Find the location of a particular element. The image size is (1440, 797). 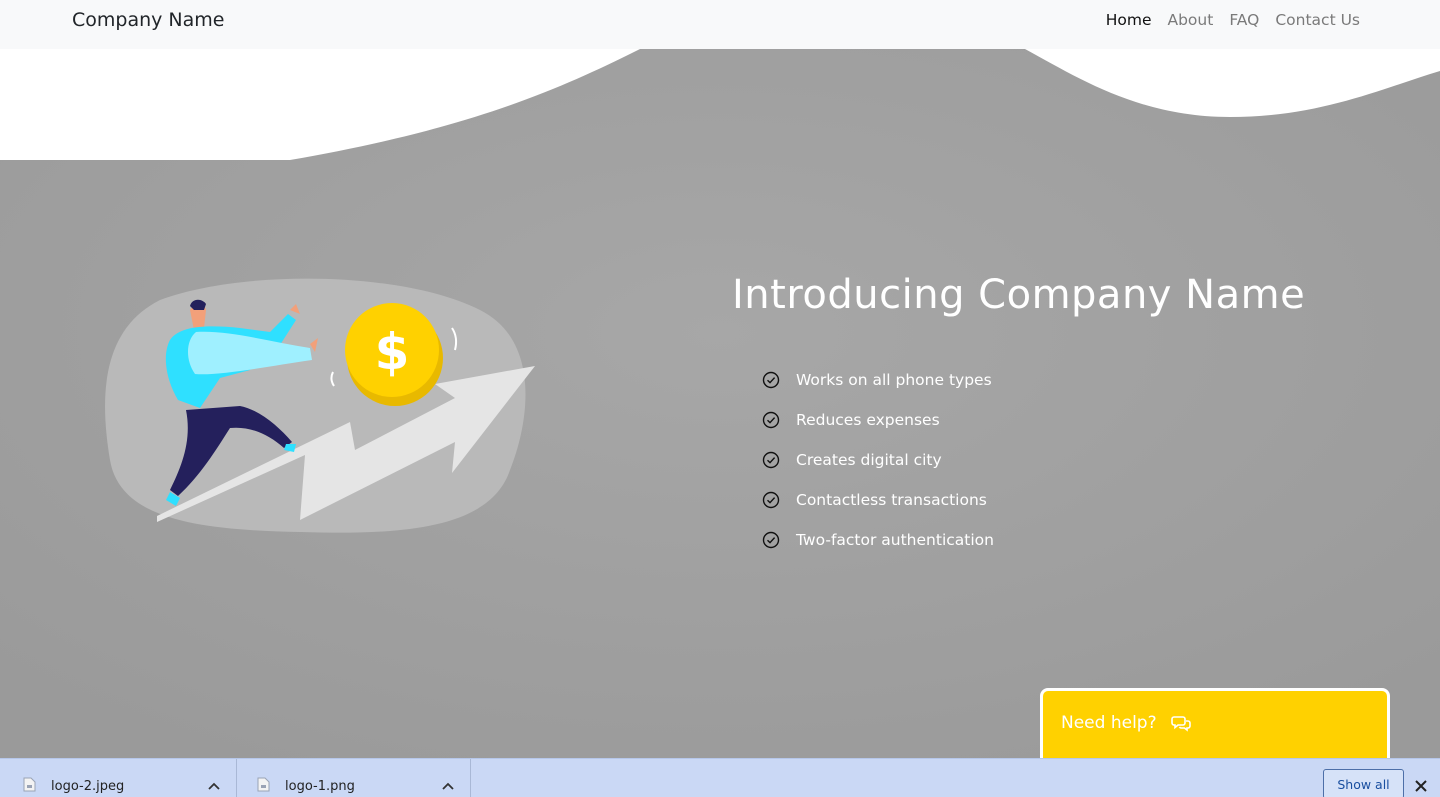

growth-illustration: $ is located at coordinates (325, 415).